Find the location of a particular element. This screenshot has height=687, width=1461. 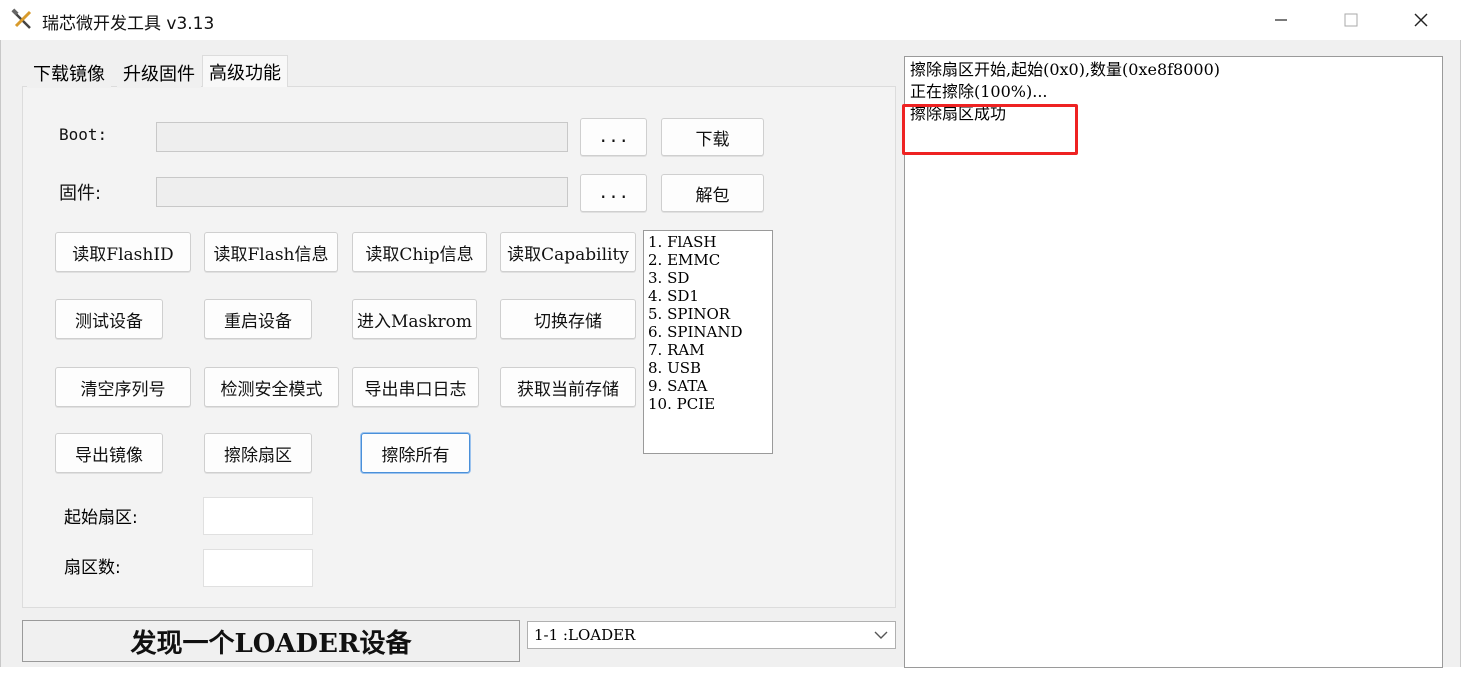

maximize-button is located at coordinates (1351, 20).